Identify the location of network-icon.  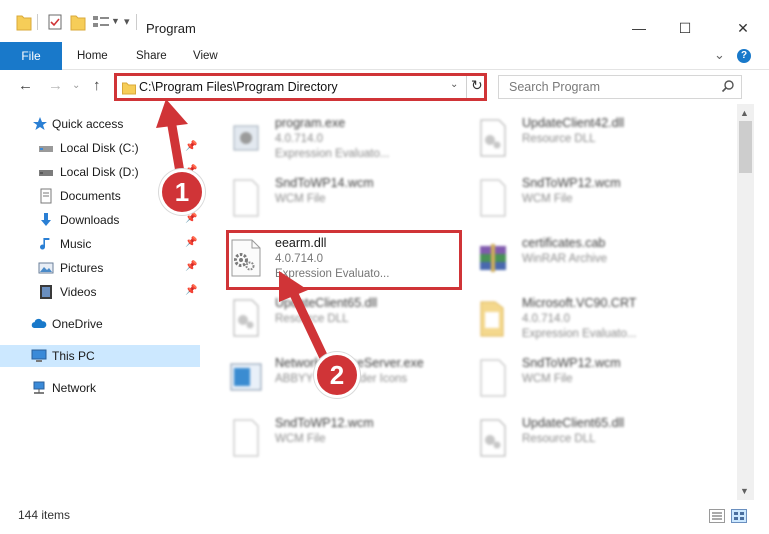
(39, 387).